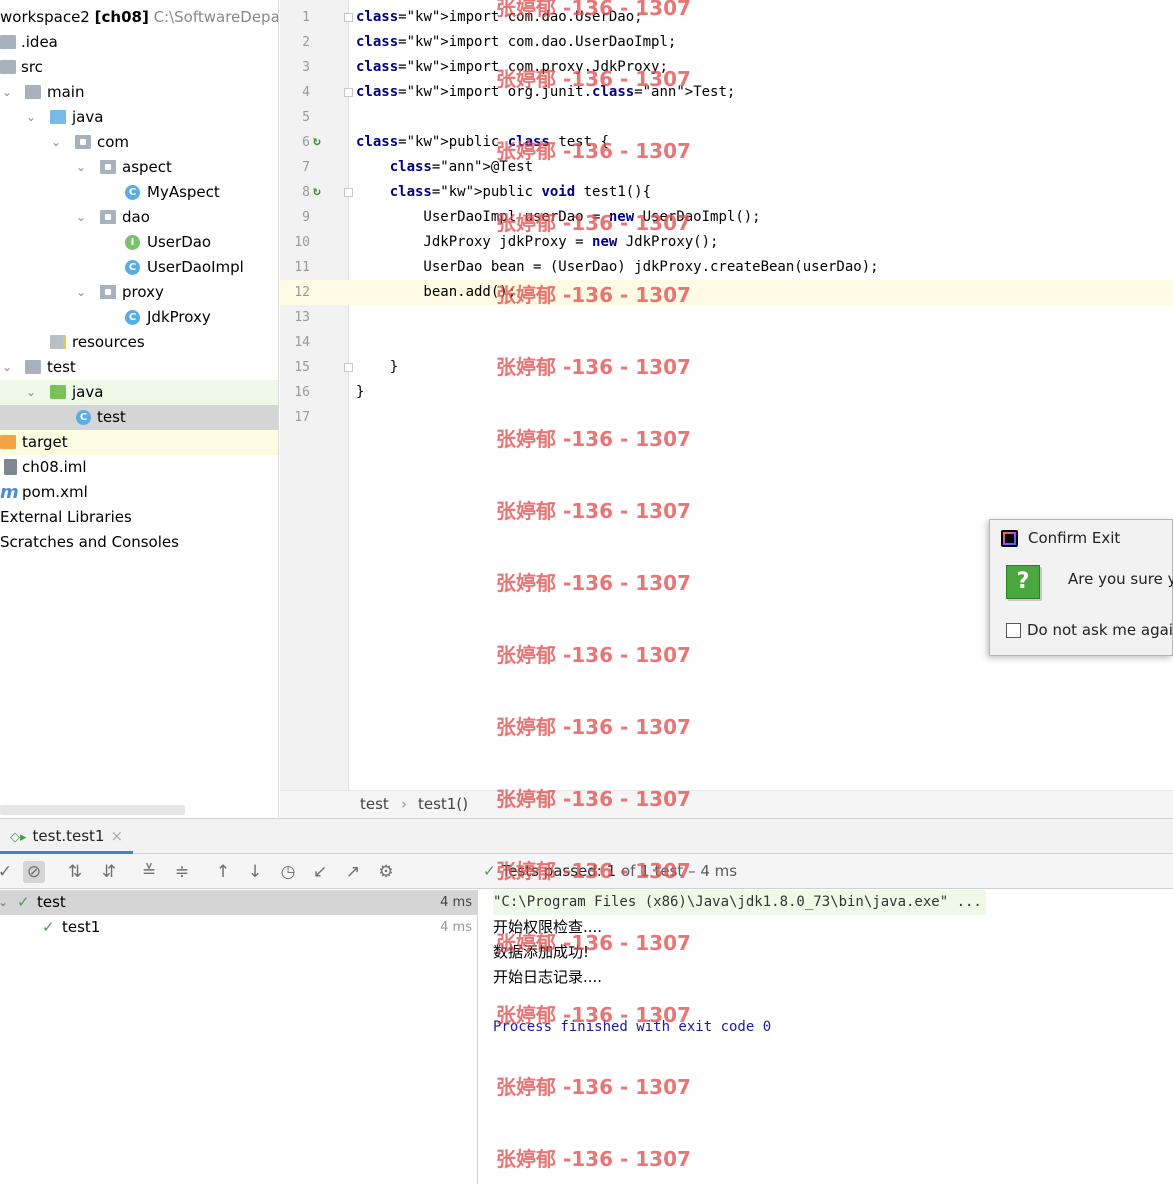  What do you see at coordinates (295, 217) in the screenshot?
I see `line-number: 9` at bounding box center [295, 217].